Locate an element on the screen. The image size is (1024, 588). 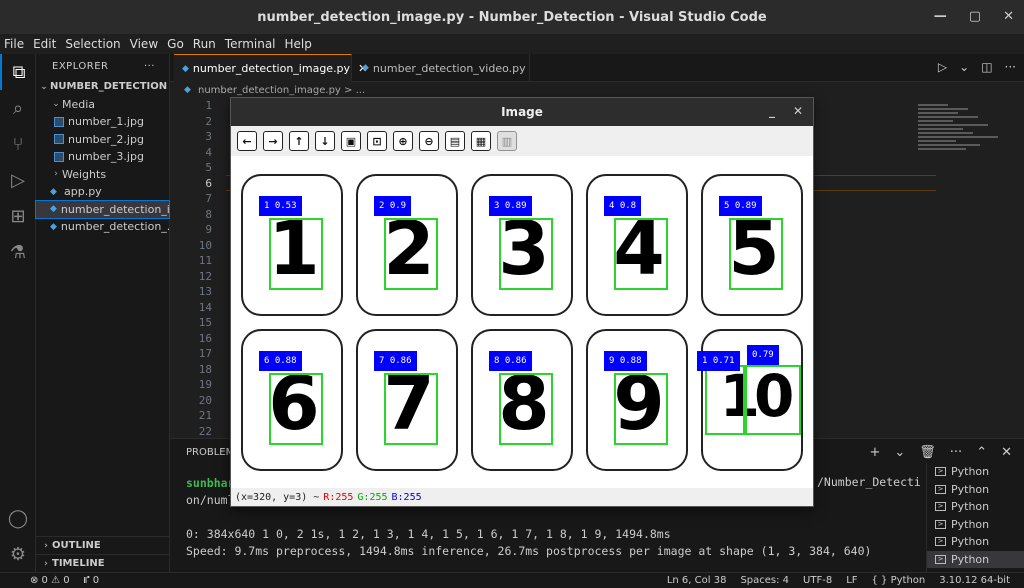
maximize-icon: ▢ is located at coordinates (975, 16).